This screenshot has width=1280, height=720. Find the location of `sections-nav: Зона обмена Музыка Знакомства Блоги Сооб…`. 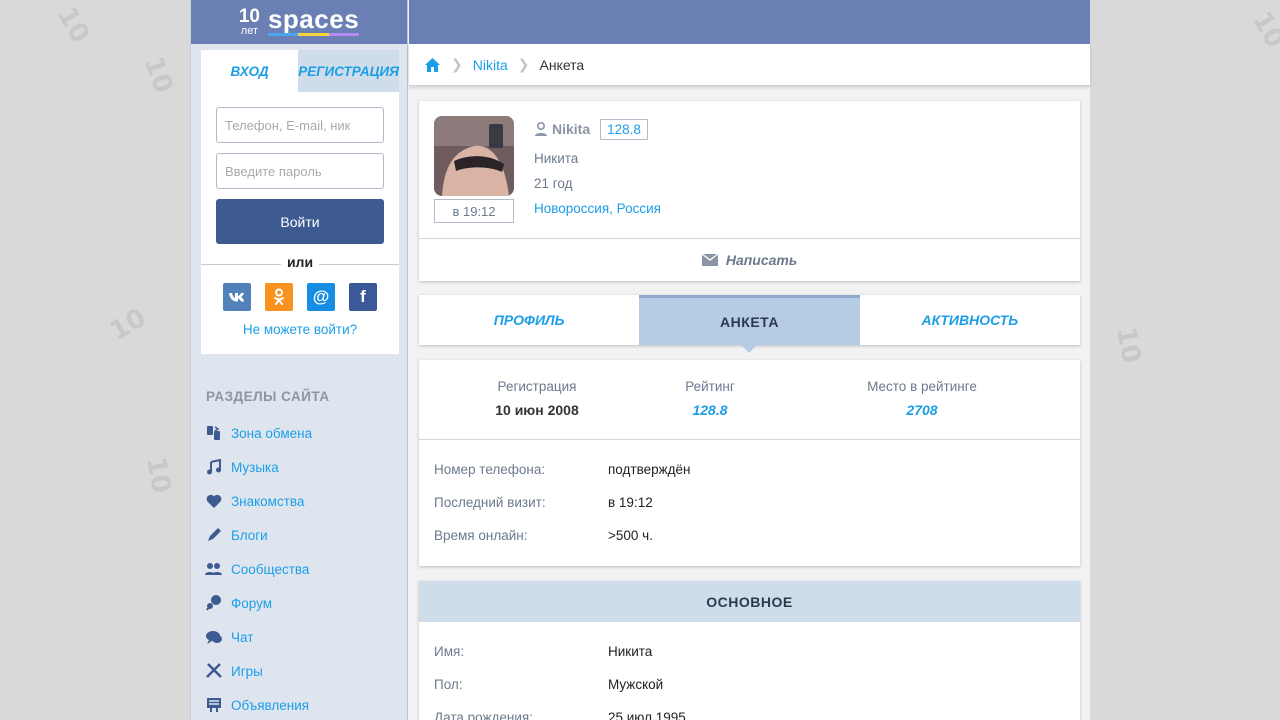

sections-nav: Зона обмена Музыка Знакомства Блоги Сооб… is located at coordinates (300, 568).